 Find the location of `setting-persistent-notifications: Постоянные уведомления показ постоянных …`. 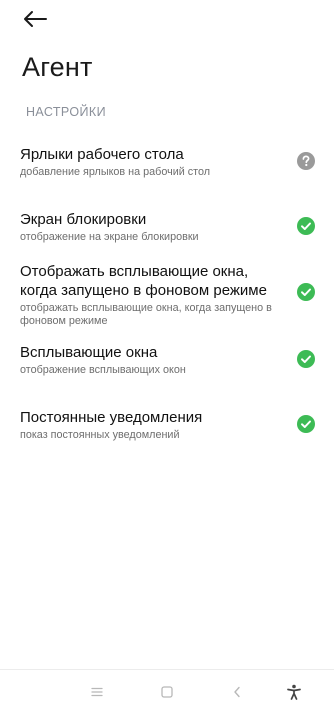

setting-persistent-notifications: Постоянные уведомления показ постоянных … is located at coordinates (169, 425).